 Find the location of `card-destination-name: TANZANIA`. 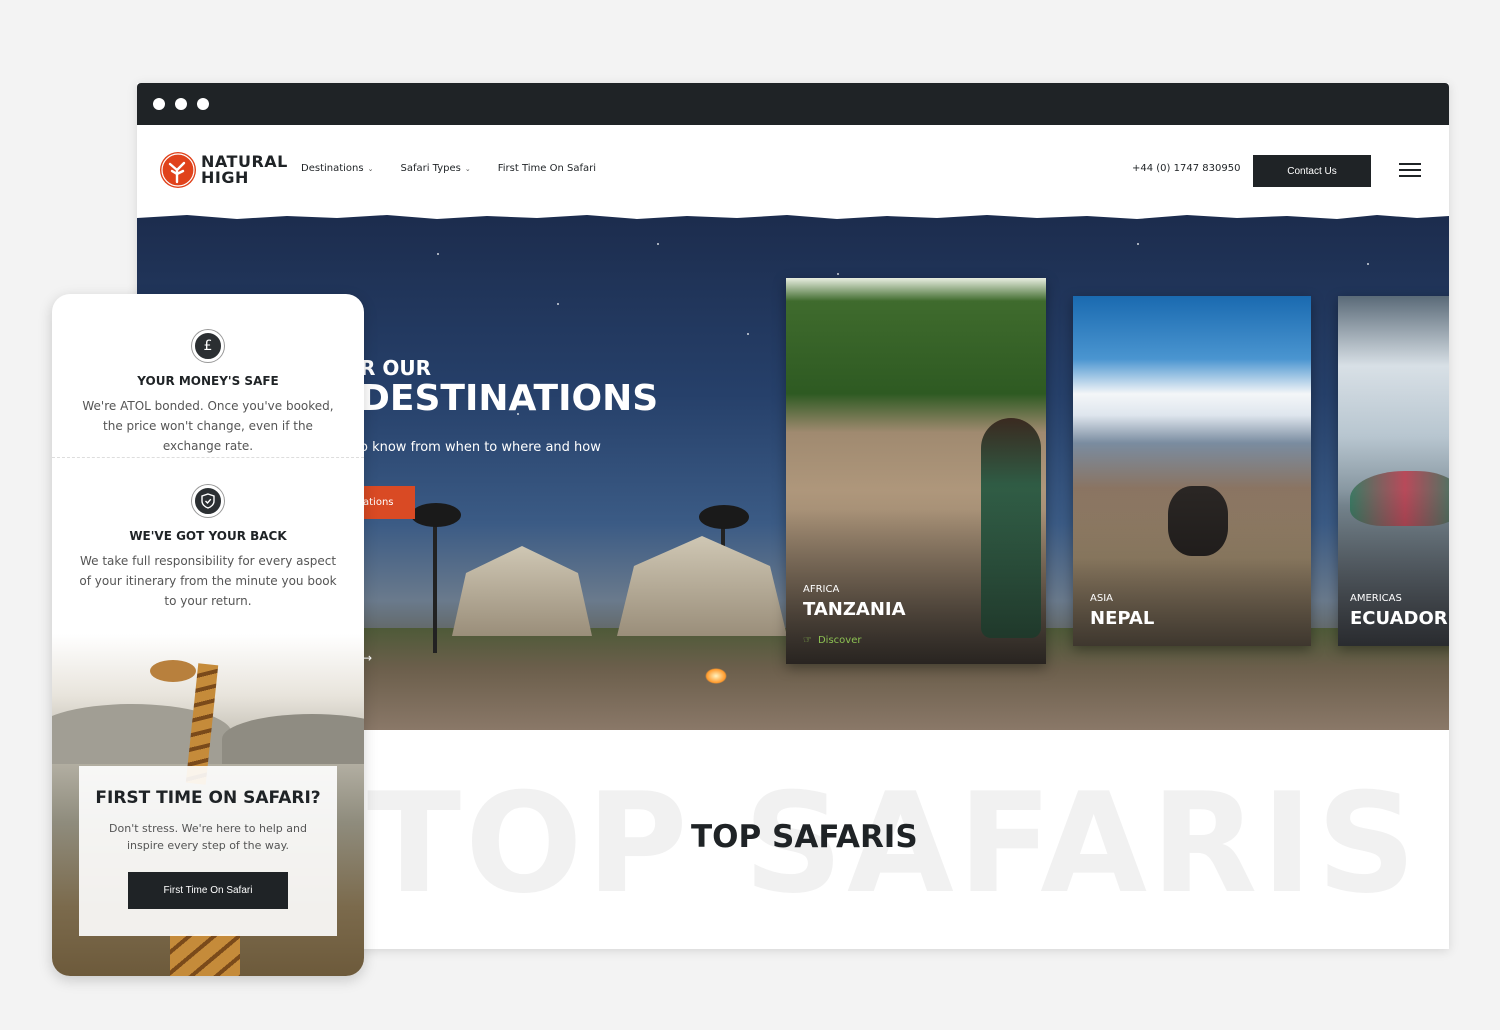

card-destination-name: TANZANIA is located at coordinates (854, 609).